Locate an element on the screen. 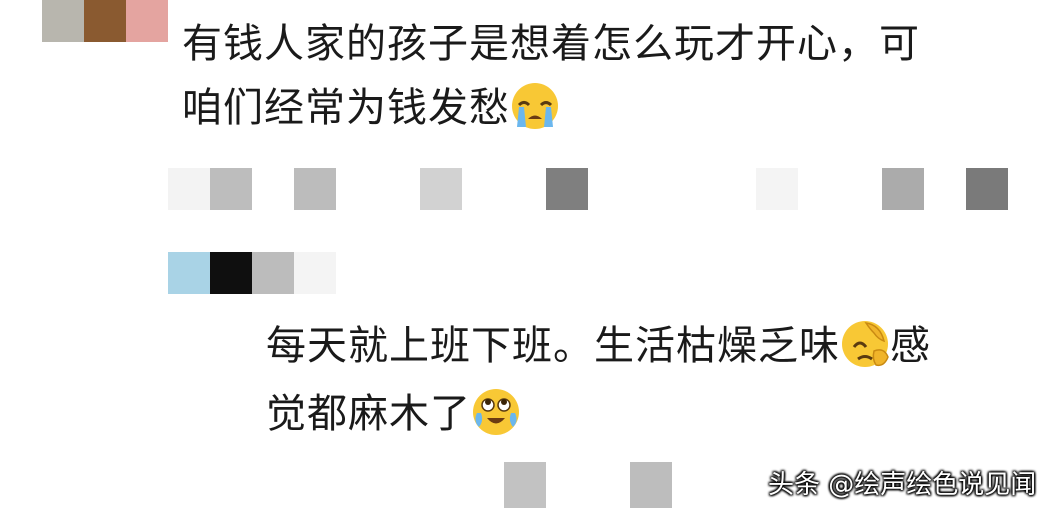  watermark: 头条 @绘声绘色说见闻 is located at coordinates (902, 485).